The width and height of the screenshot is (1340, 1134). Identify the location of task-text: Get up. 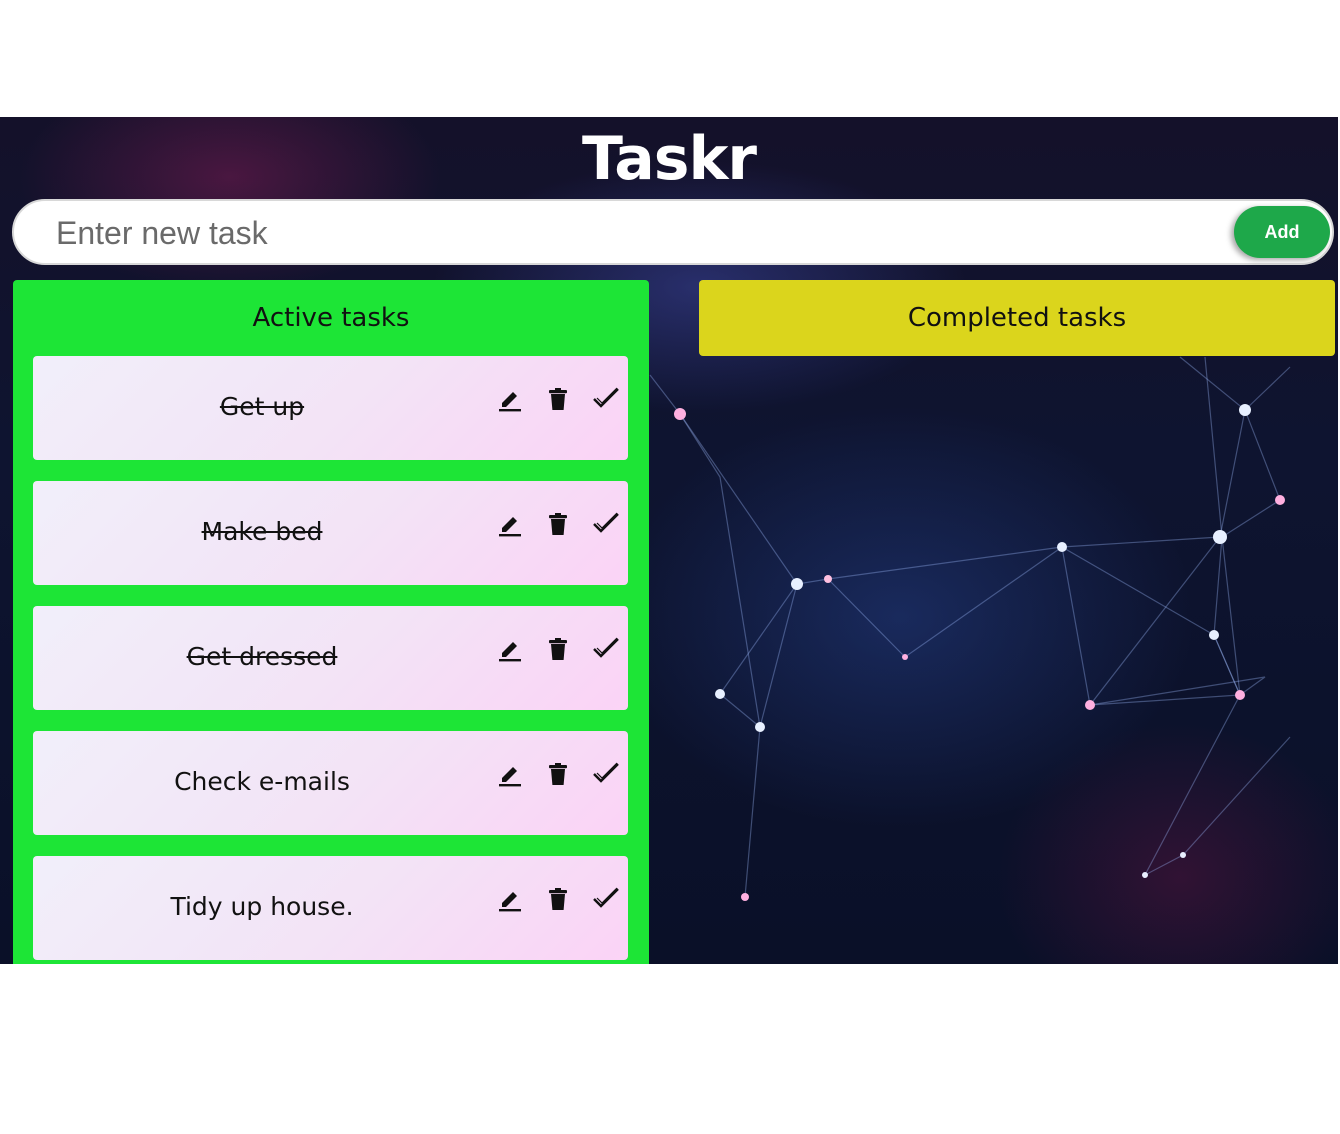
(262, 406).